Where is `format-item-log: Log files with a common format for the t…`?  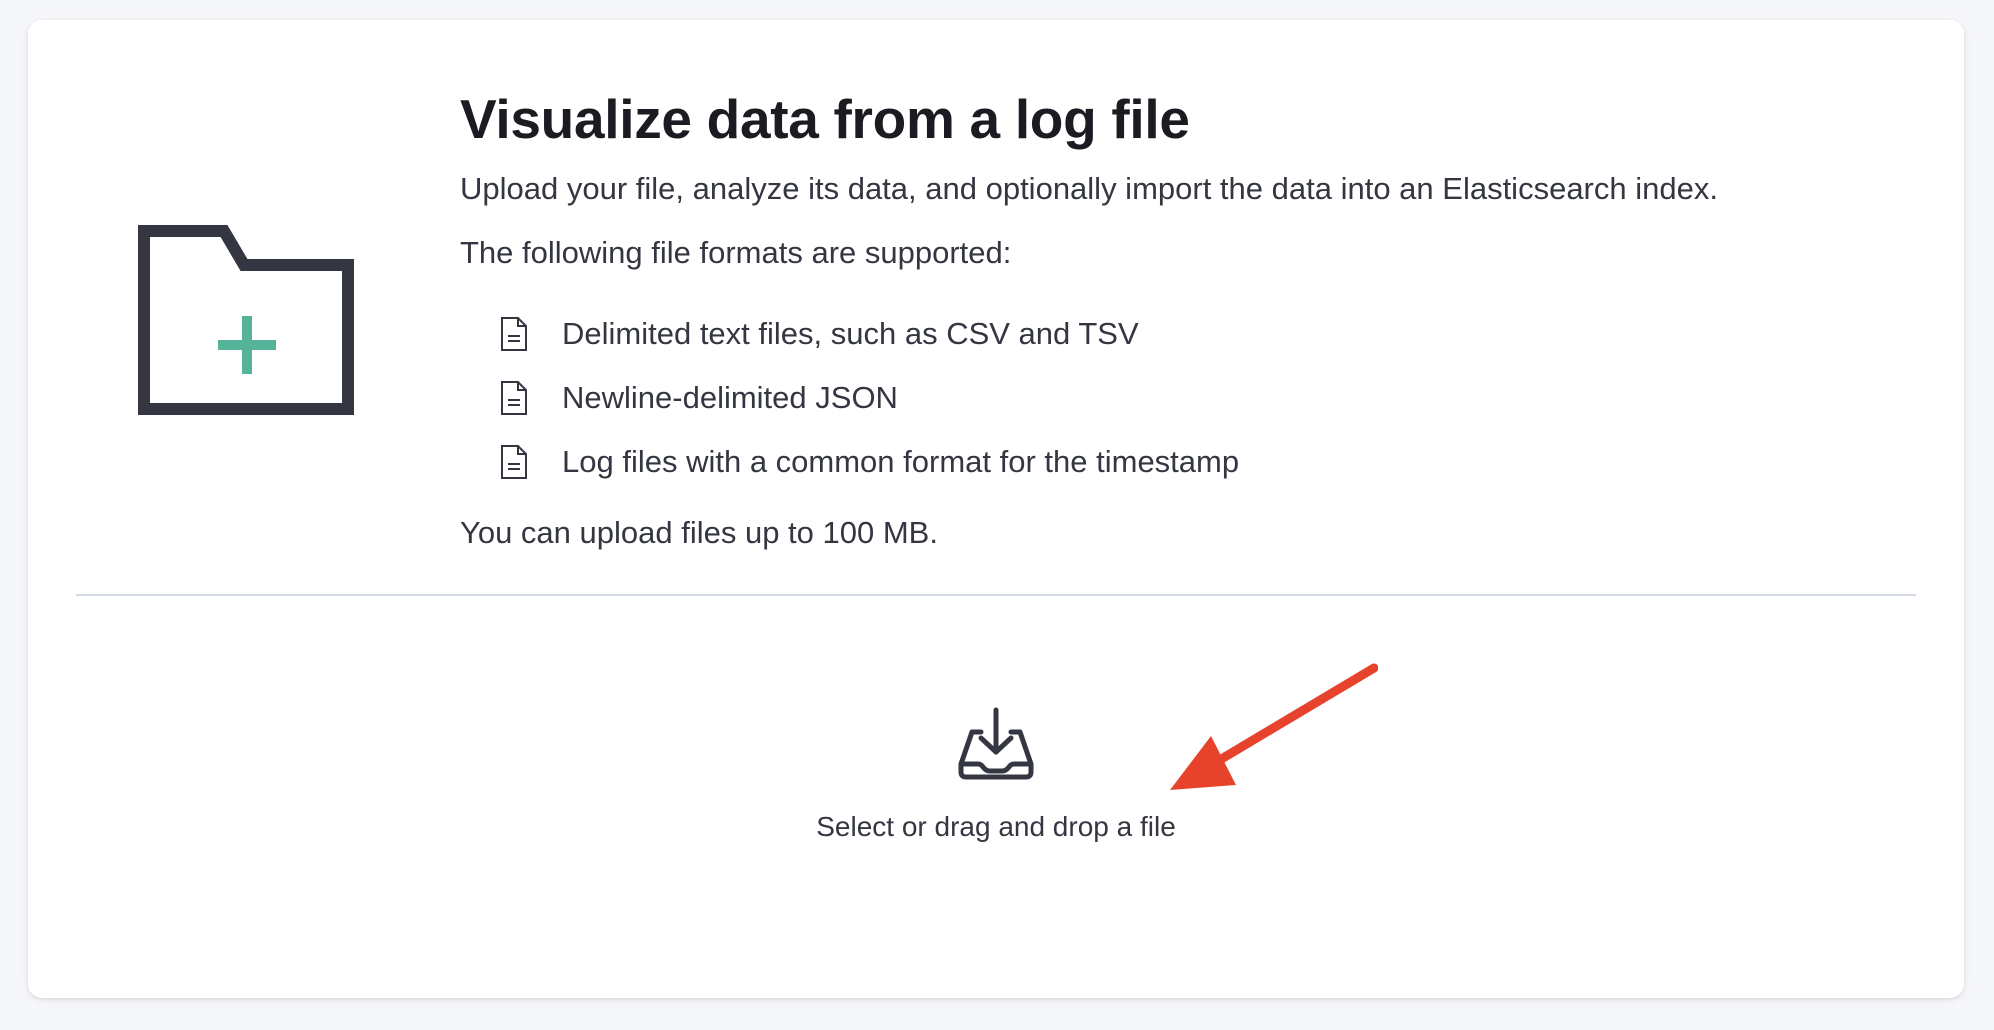 format-item-log: Log files with a common format for the t… is located at coordinates (1195, 462).